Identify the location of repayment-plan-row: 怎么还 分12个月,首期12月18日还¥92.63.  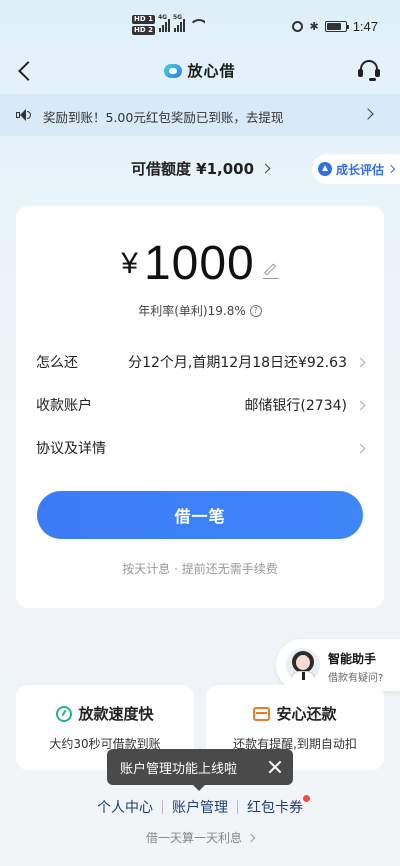
(201, 362).